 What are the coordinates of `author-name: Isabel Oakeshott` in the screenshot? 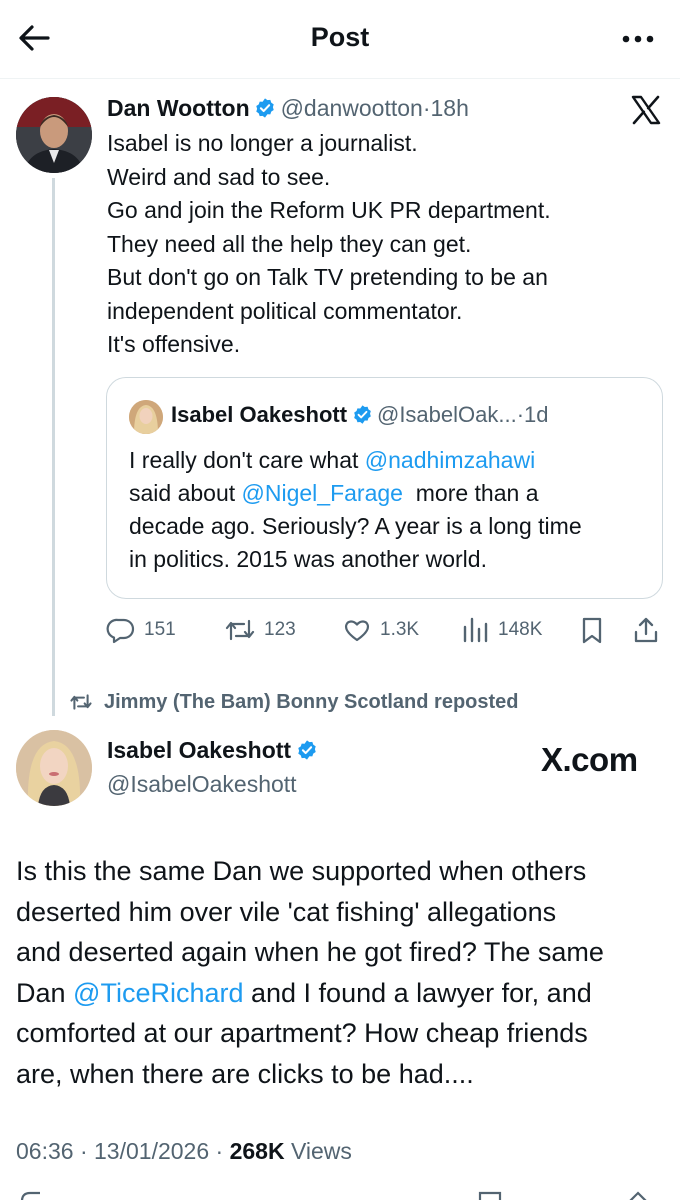 It's located at (199, 750).